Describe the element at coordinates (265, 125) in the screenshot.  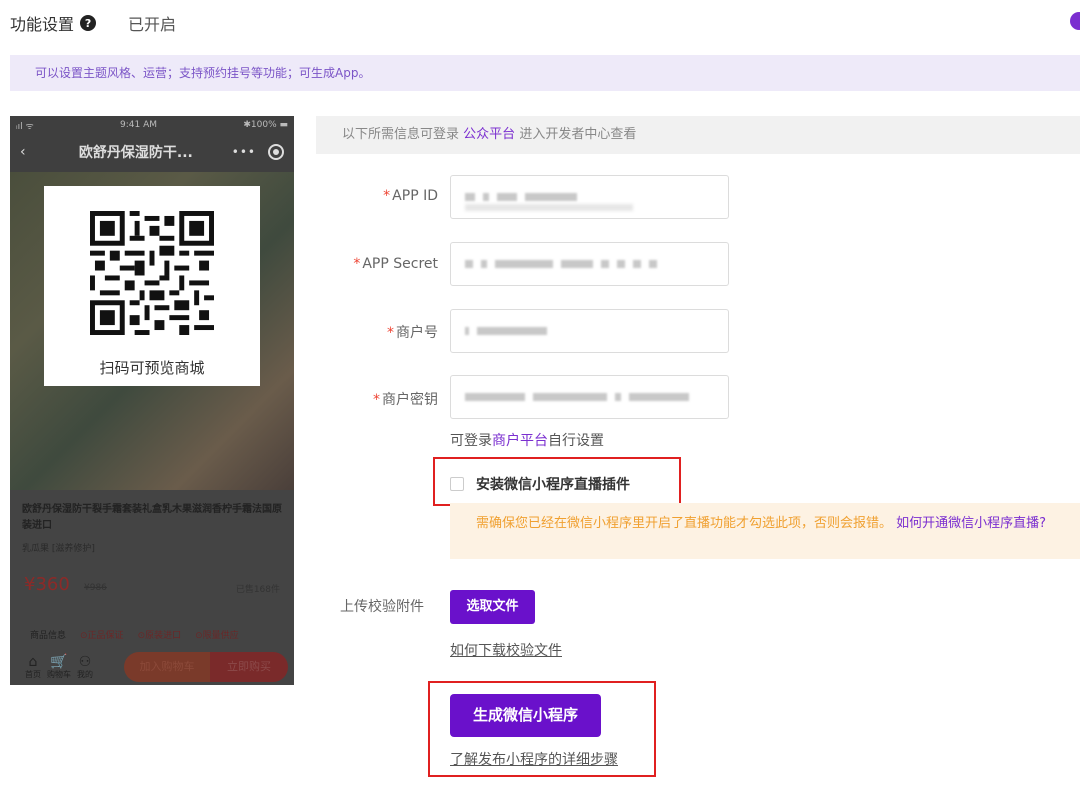
I see `battery-icon: ✱100% ▬` at that location.